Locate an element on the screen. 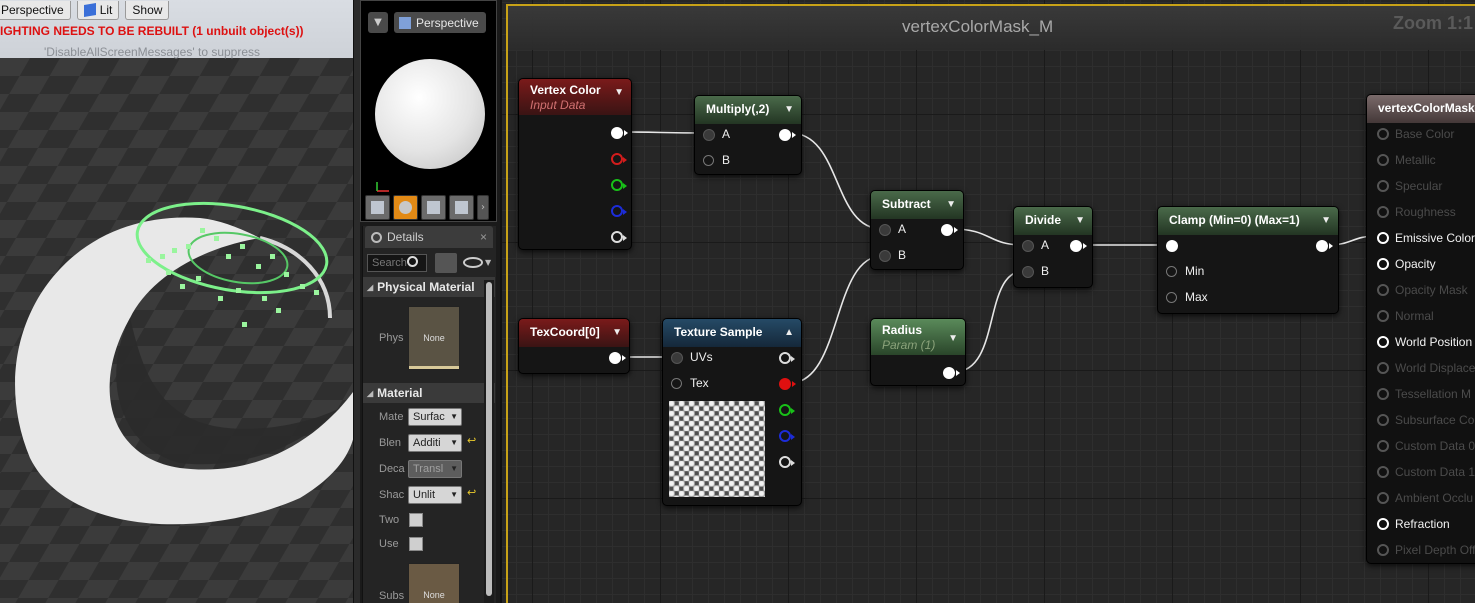 Image resolution: width=1475 pixels, height=603 pixels. node-header: Multiply(,2) ▼ is located at coordinates (748, 110).